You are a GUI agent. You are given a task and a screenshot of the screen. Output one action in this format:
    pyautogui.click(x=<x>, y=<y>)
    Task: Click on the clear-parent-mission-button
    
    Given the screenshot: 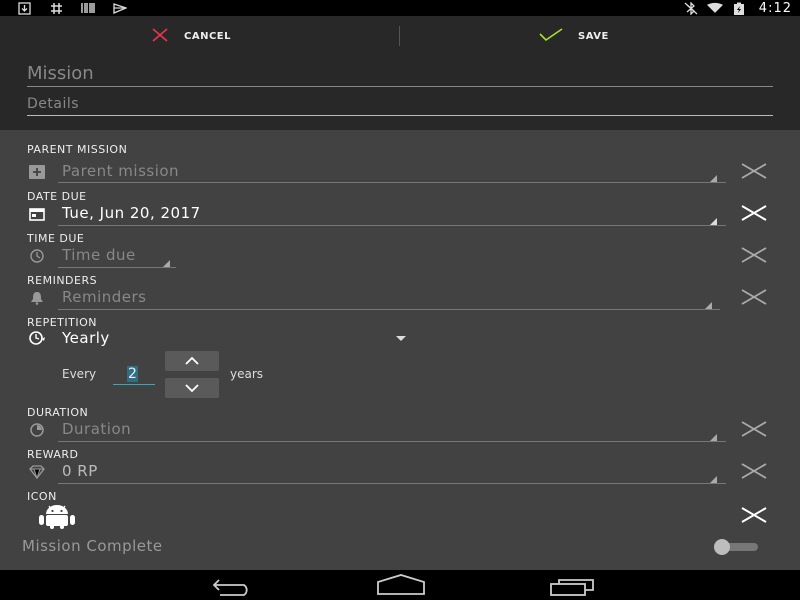 What is the action you would take?
    pyautogui.click(x=754, y=172)
    